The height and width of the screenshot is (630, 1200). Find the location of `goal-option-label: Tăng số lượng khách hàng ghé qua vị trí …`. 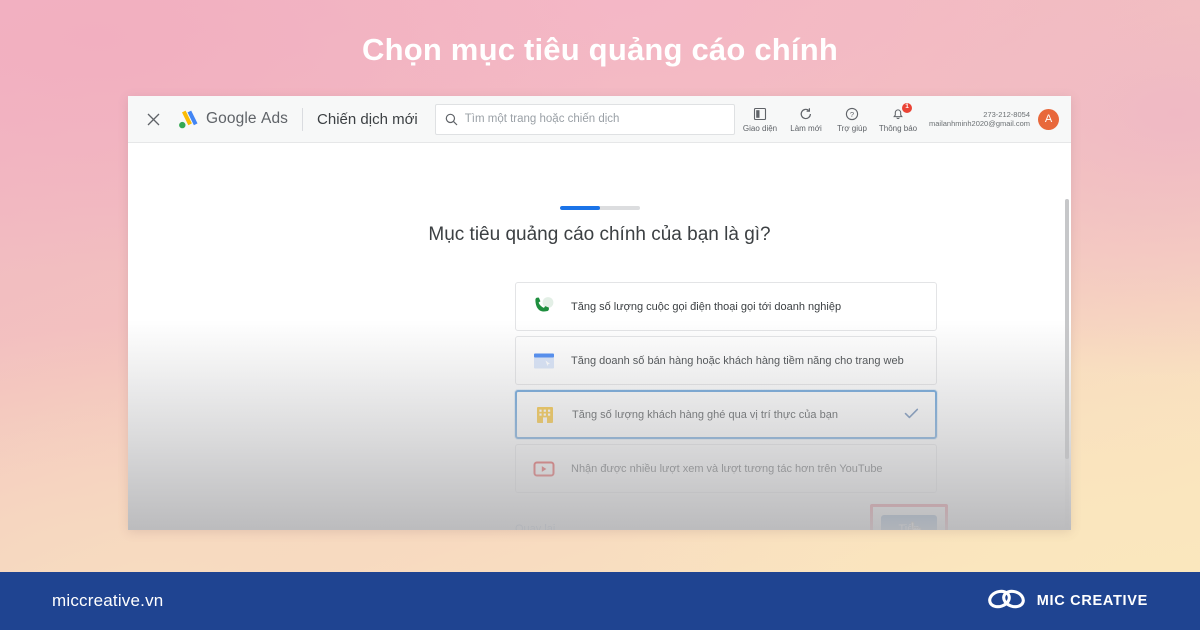

goal-option-label: Tăng số lượng khách hàng ghé qua vị trí … is located at coordinates (705, 414).